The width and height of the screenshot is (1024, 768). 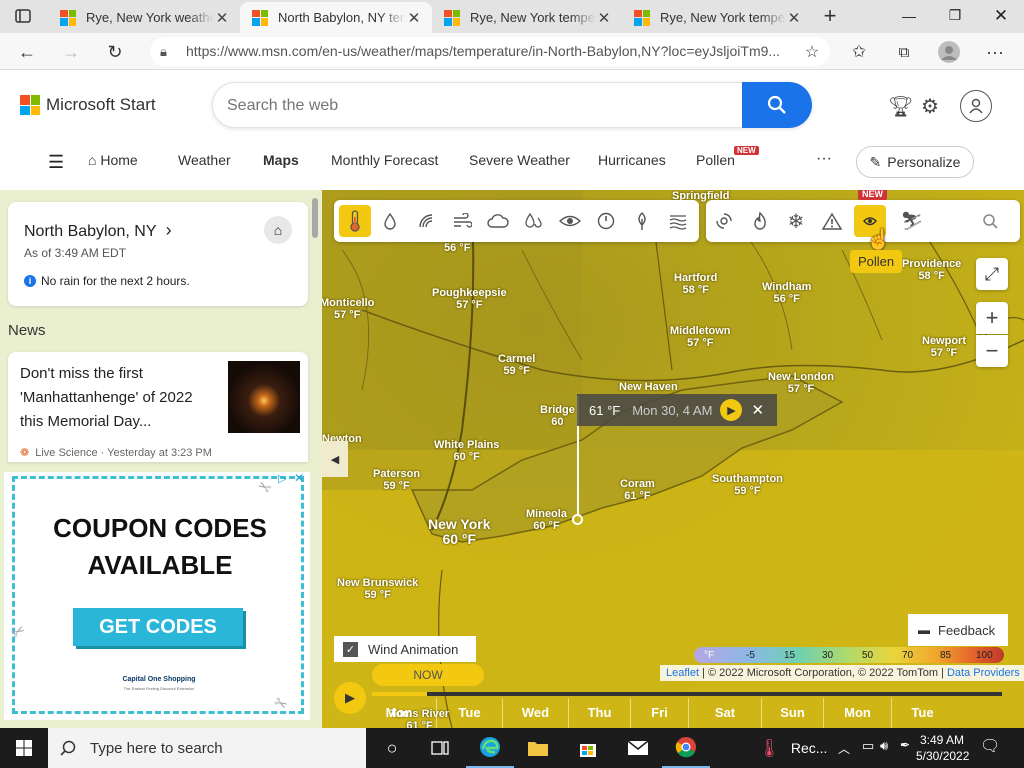 I want to click on adchoices-icon: ▷, so click(x=282, y=478).